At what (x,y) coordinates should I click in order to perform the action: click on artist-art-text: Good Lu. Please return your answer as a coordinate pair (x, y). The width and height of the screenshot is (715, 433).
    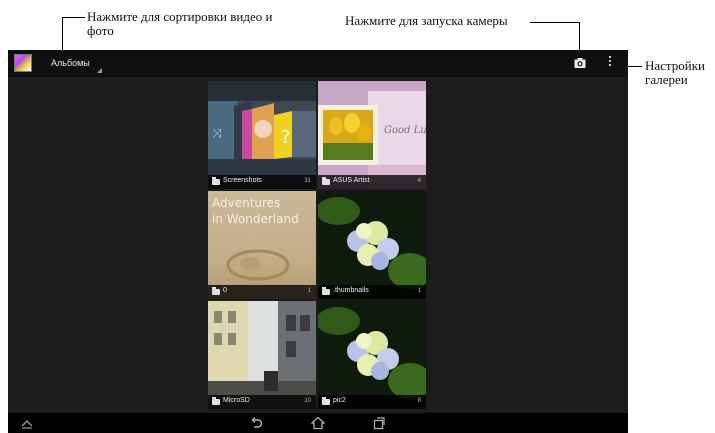
    Looking at the image, I should click on (405, 130).